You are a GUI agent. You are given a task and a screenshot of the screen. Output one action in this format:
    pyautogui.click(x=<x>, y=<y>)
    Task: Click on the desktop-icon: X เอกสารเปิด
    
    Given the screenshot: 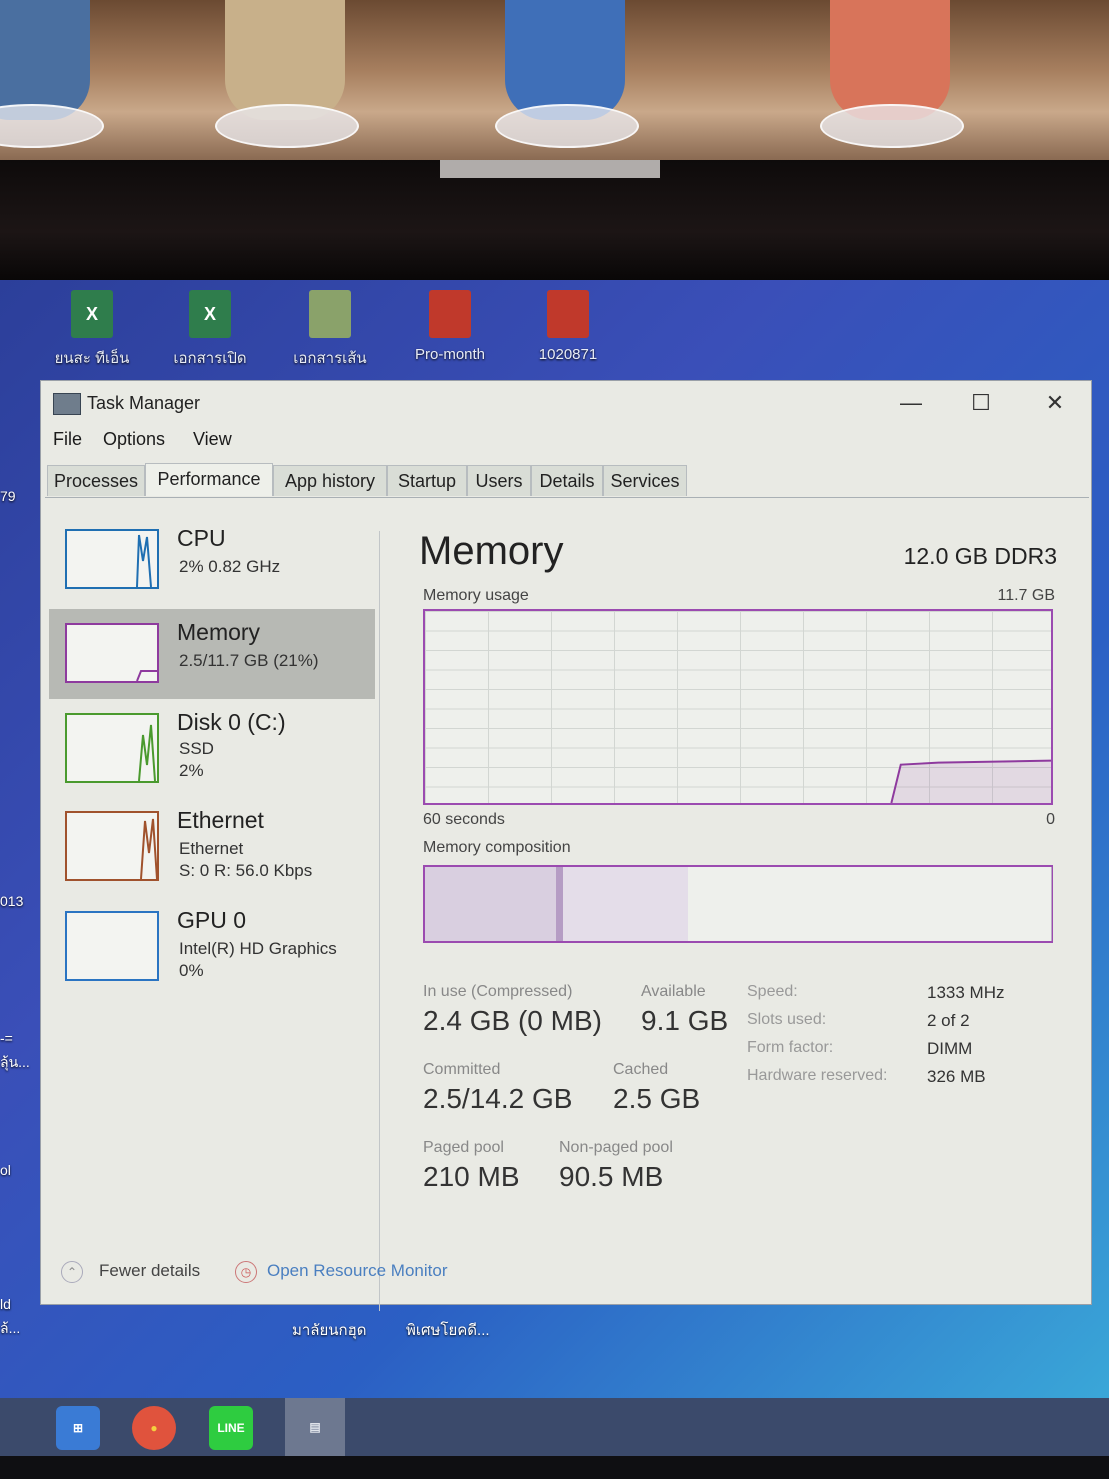 What is the action you would take?
    pyautogui.click(x=210, y=330)
    